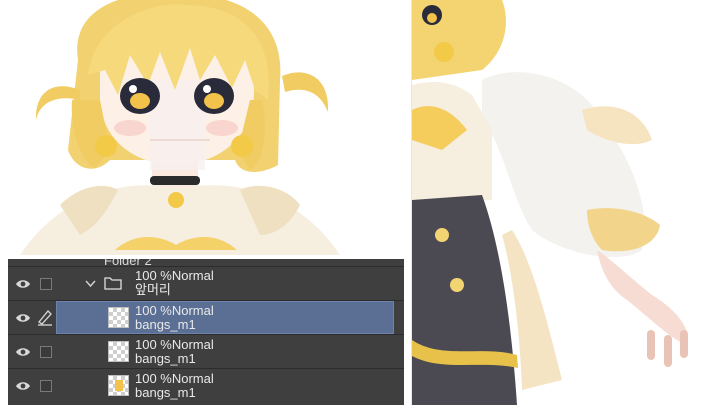 The width and height of the screenshot is (720, 405). I want to click on layer-row-bangs-selected: 100 %Normal bangs_m1, so click(206, 317).